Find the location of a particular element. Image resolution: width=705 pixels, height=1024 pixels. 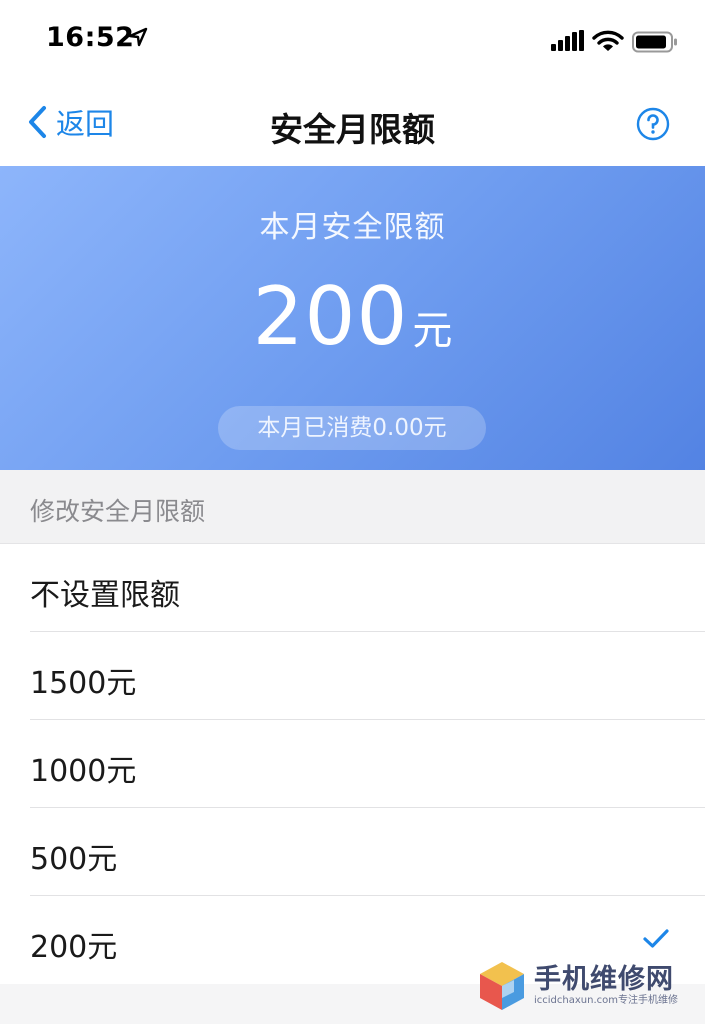

status-bar: 16:52 is located at coordinates (352, 40).